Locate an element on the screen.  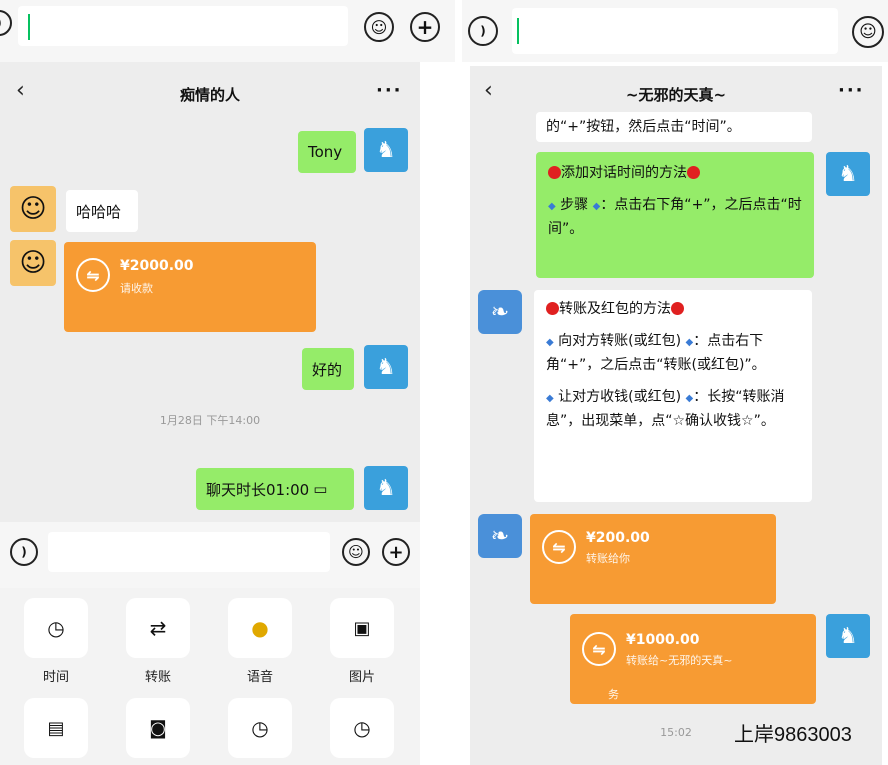
right-transfer-card-2: ⇋ ¥1000.00 转账给~无邪的天真~ 务 is located at coordinates (693, 659).